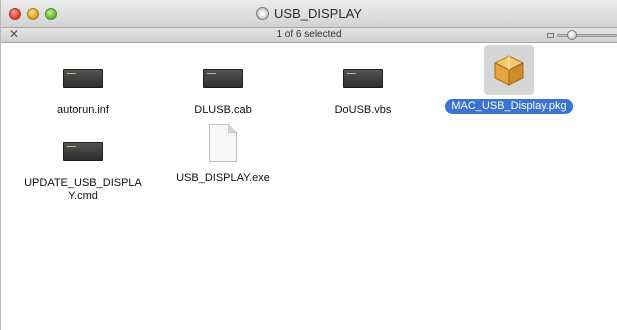 The width and height of the screenshot is (617, 330). What do you see at coordinates (363, 110) in the screenshot?
I see `file-label: DoUSB.vbs` at bounding box center [363, 110].